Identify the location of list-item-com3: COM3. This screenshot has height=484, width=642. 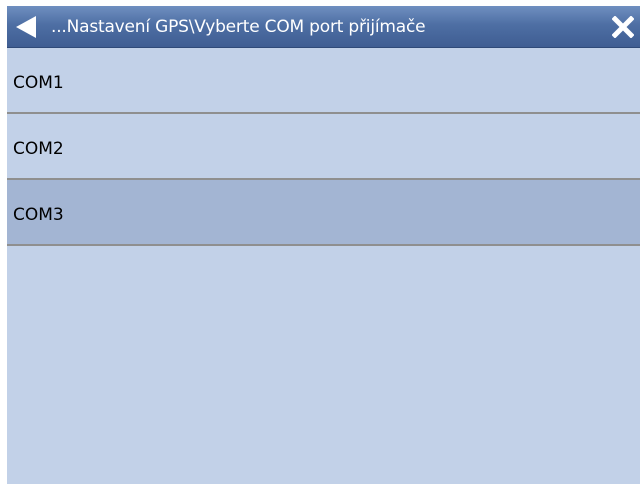
(323, 213).